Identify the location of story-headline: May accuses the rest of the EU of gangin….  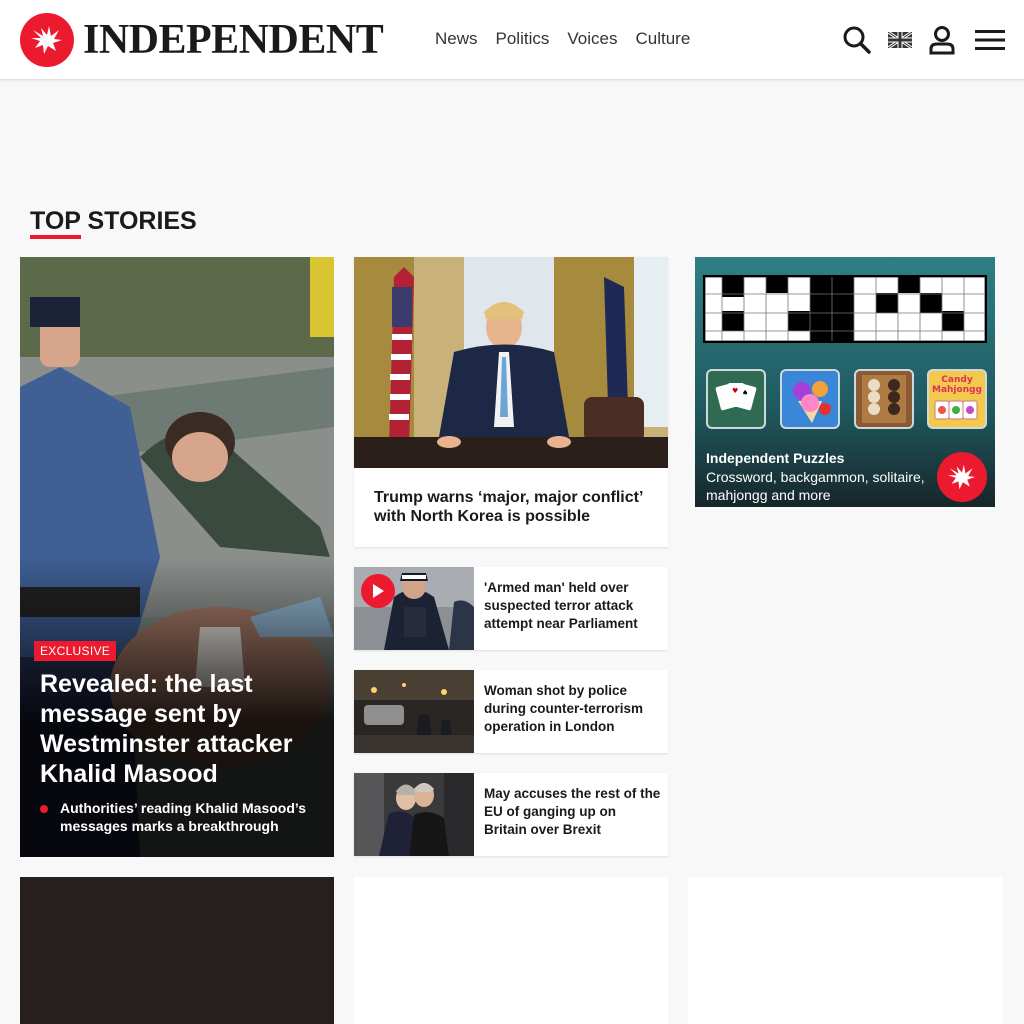
(573, 812).